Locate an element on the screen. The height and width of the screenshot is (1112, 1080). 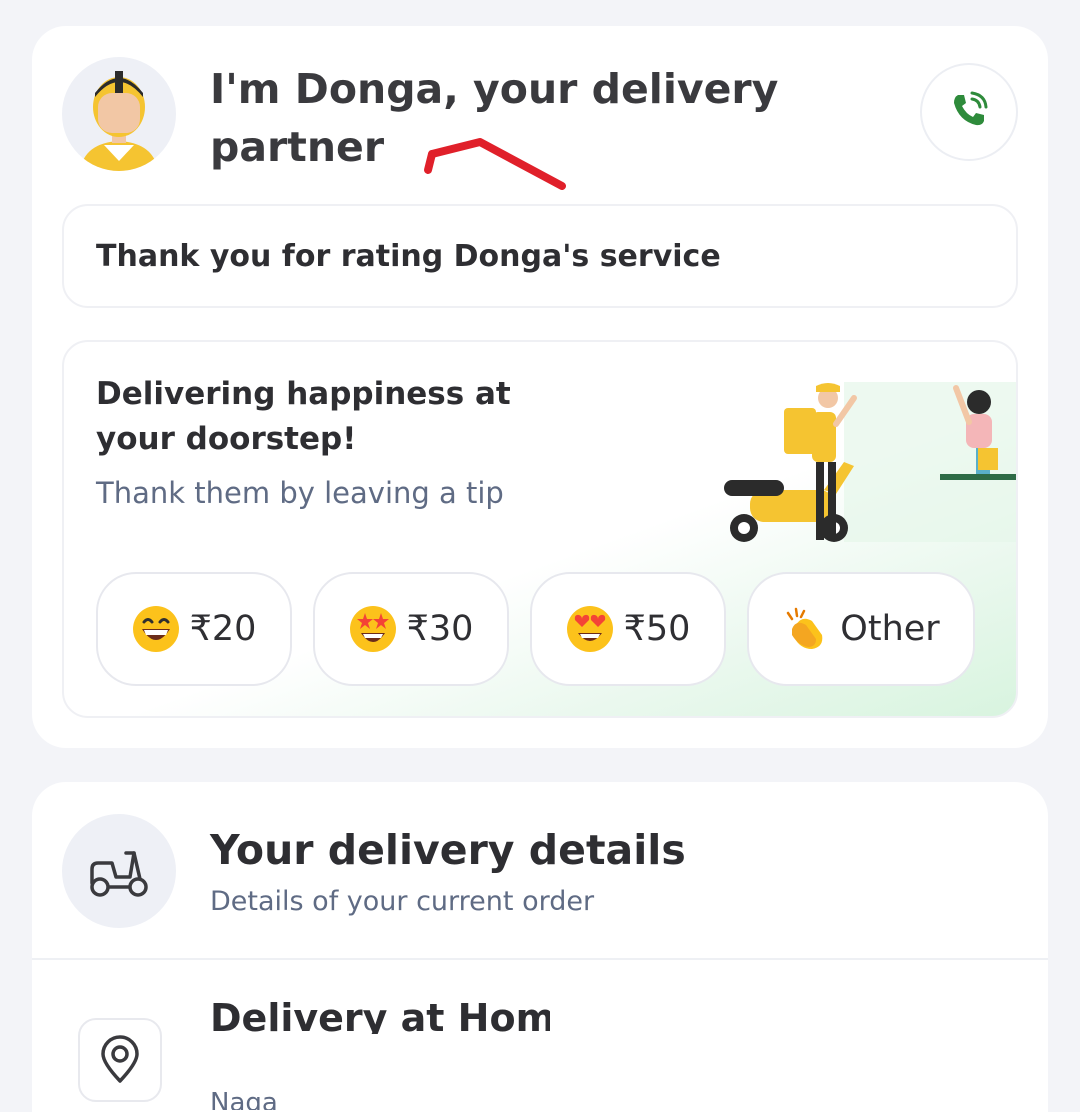
tip-option-50: ₹50 is located at coordinates (628, 629).